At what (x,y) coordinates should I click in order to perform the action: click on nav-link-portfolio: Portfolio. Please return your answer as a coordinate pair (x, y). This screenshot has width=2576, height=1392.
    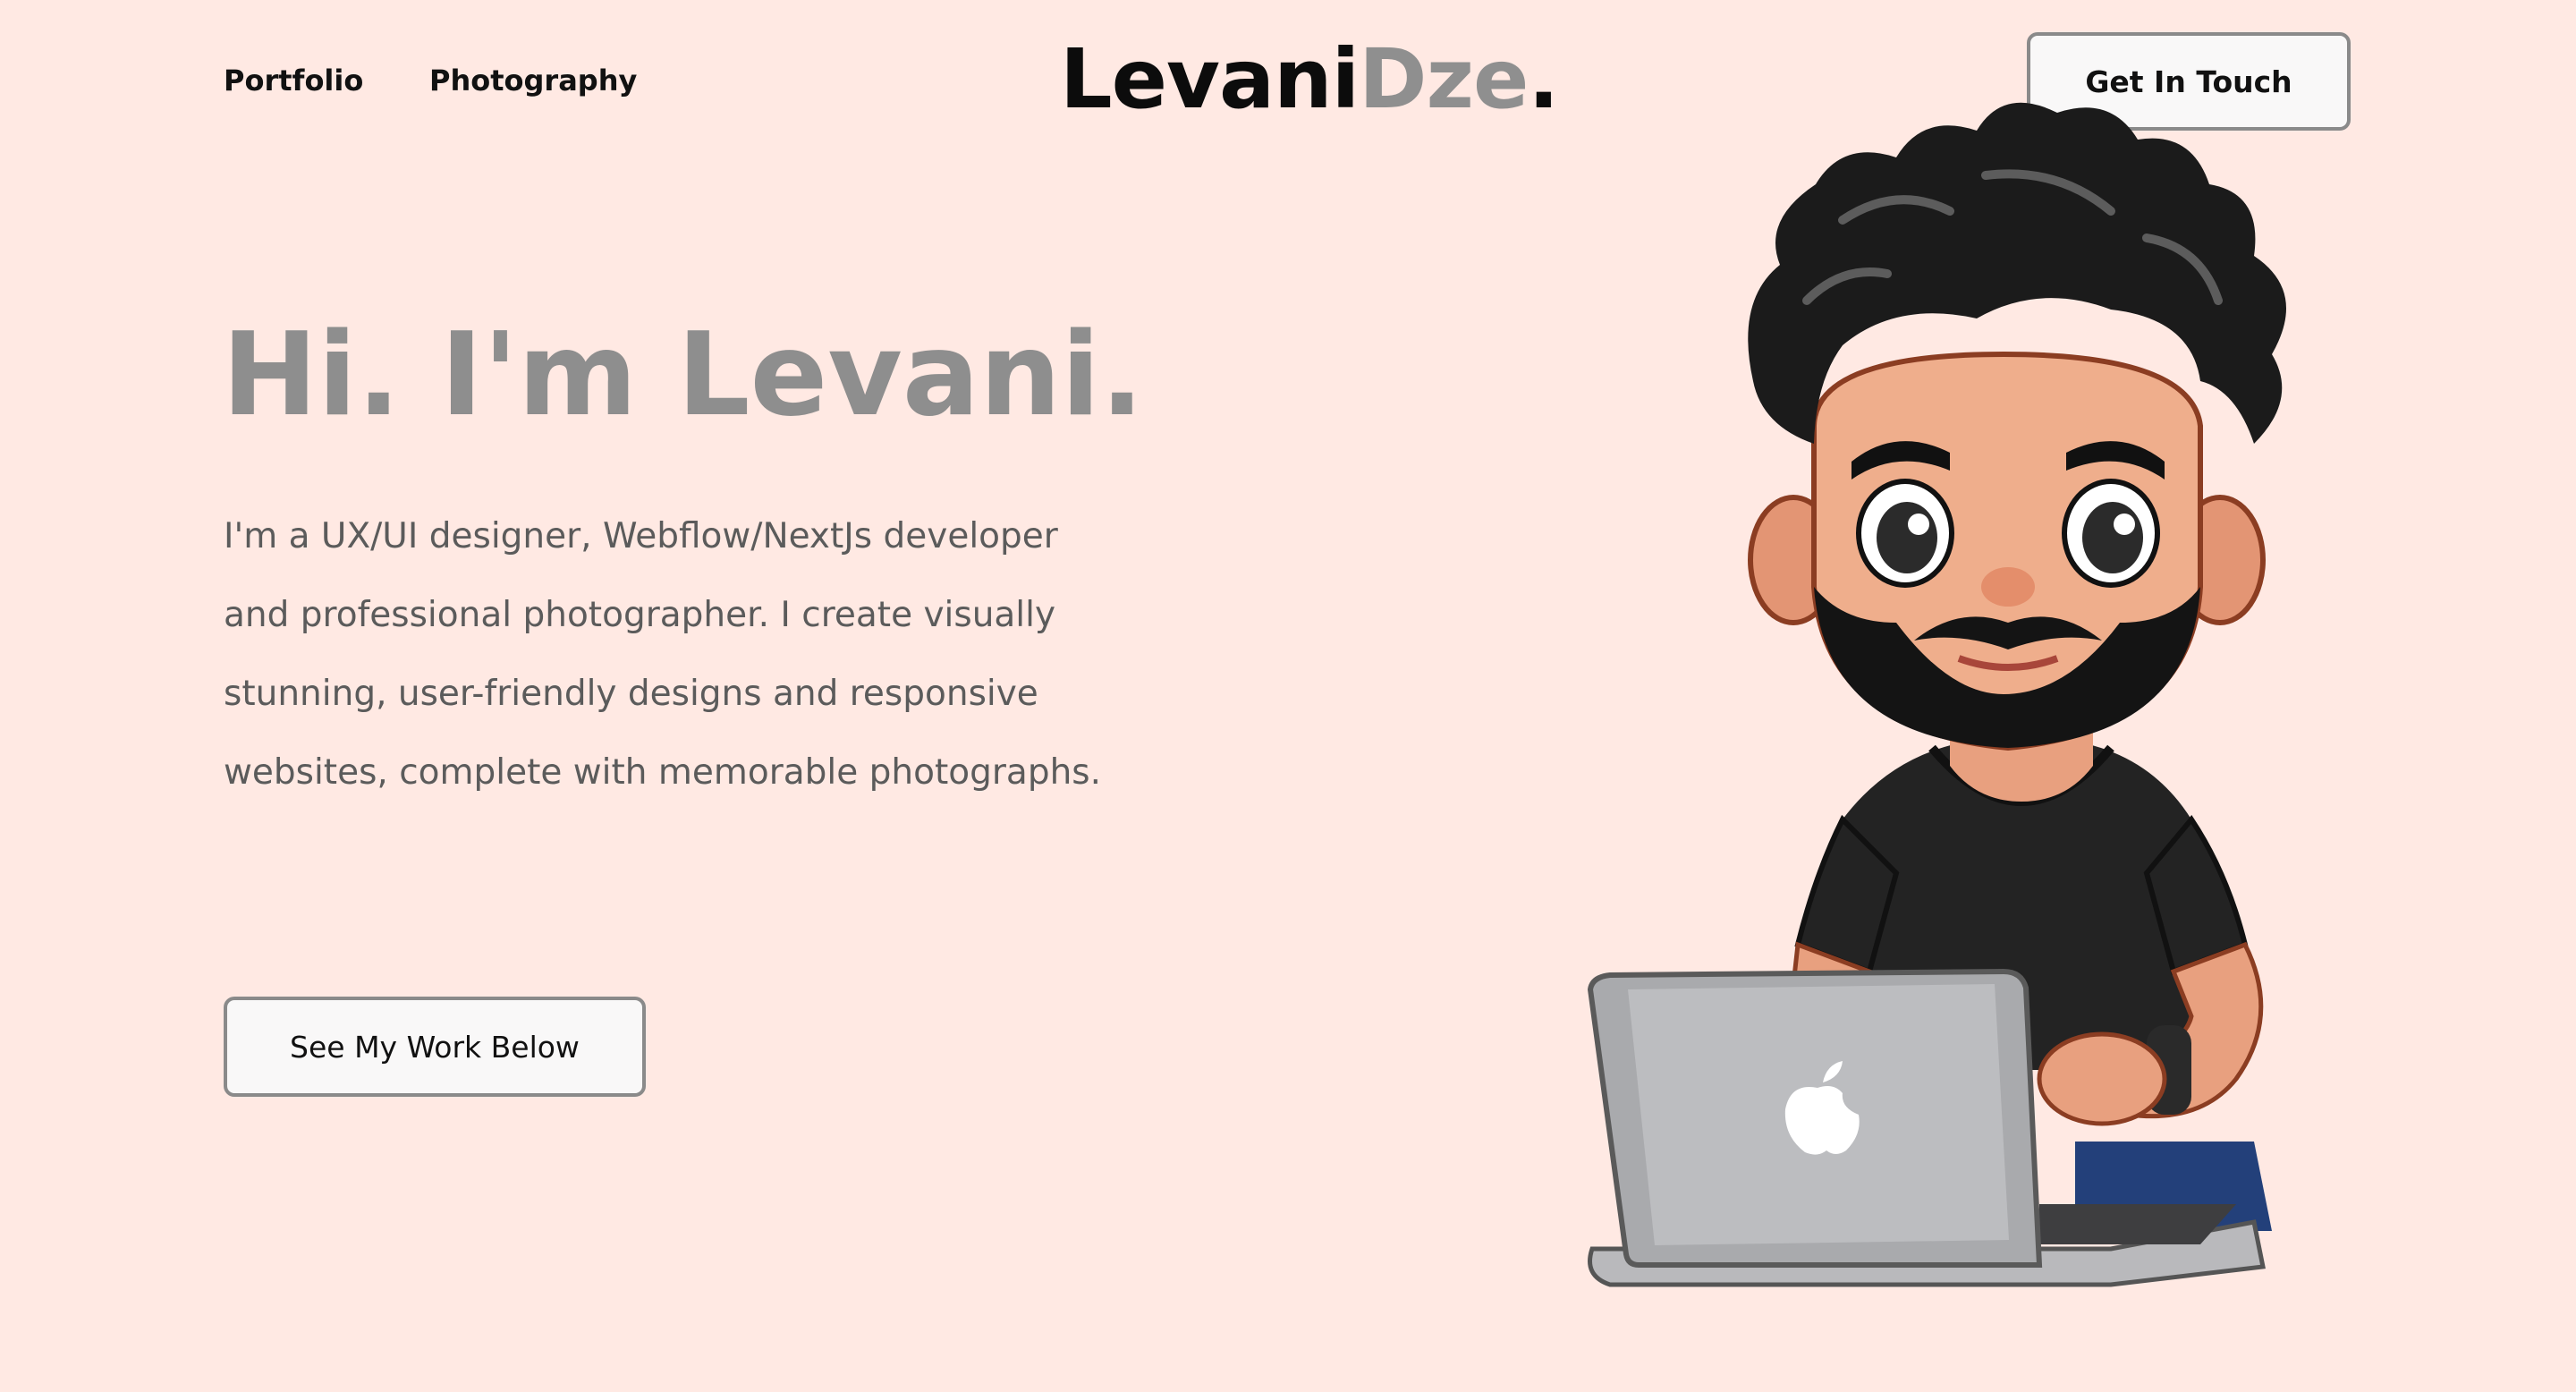
    Looking at the image, I should click on (293, 80).